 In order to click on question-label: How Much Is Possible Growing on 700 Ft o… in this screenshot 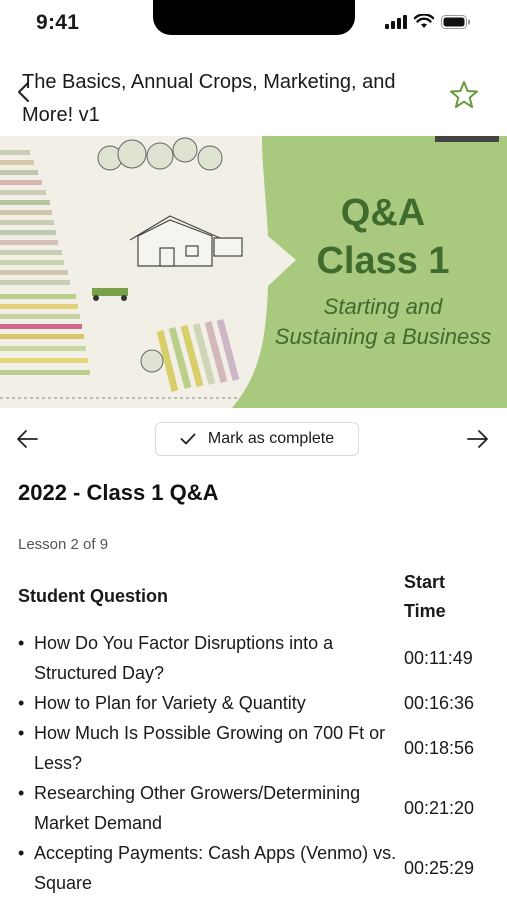, I will do `click(210, 748)`.